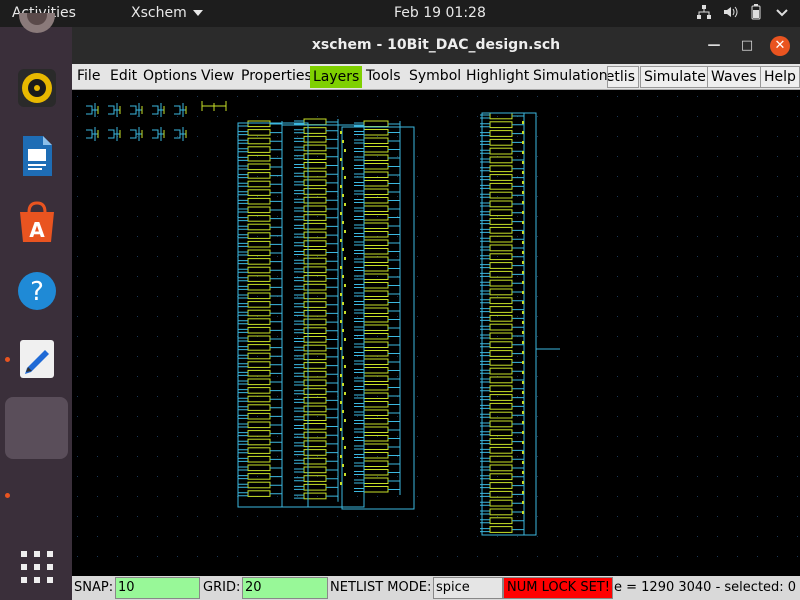 Image resolution: width=800 pixels, height=600 pixels. What do you see at coordinates (285, 588) in the screenshot?
I see `grid-input: 20` at bounding box center [285, 588].